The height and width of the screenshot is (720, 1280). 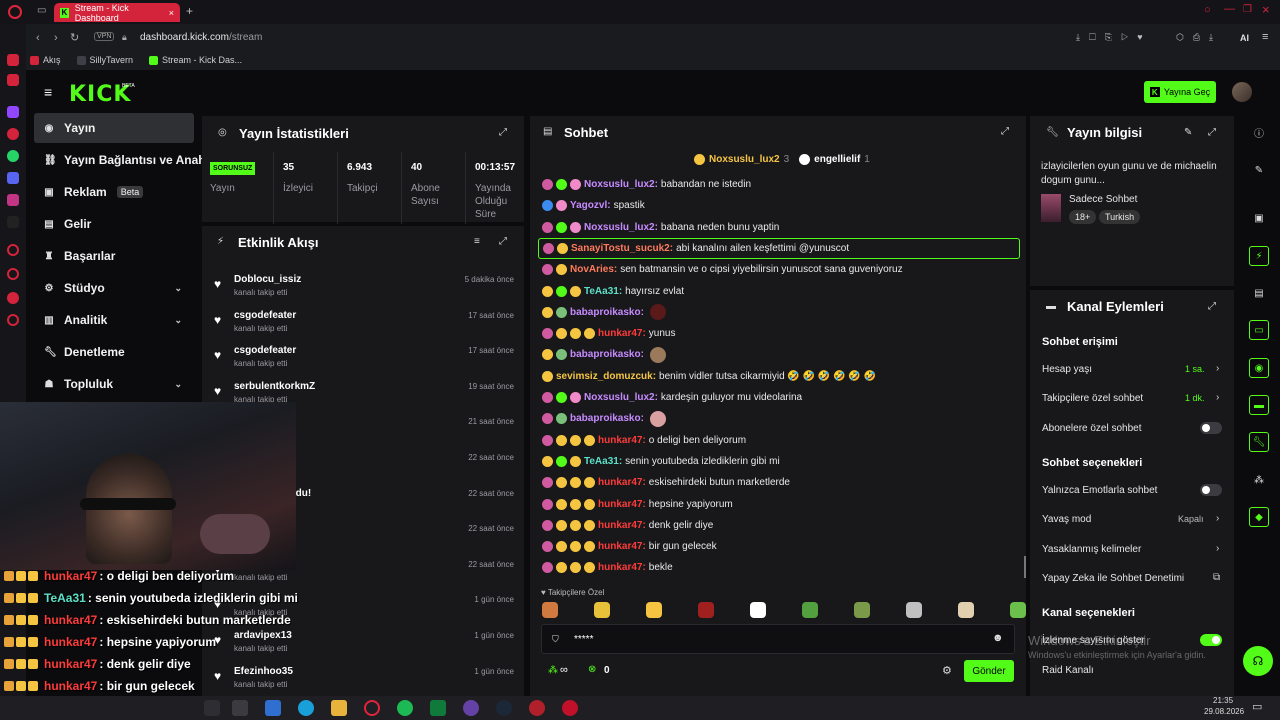 I want to click on category-name: Sadece Sohbet, so click(x=1103, y=199).